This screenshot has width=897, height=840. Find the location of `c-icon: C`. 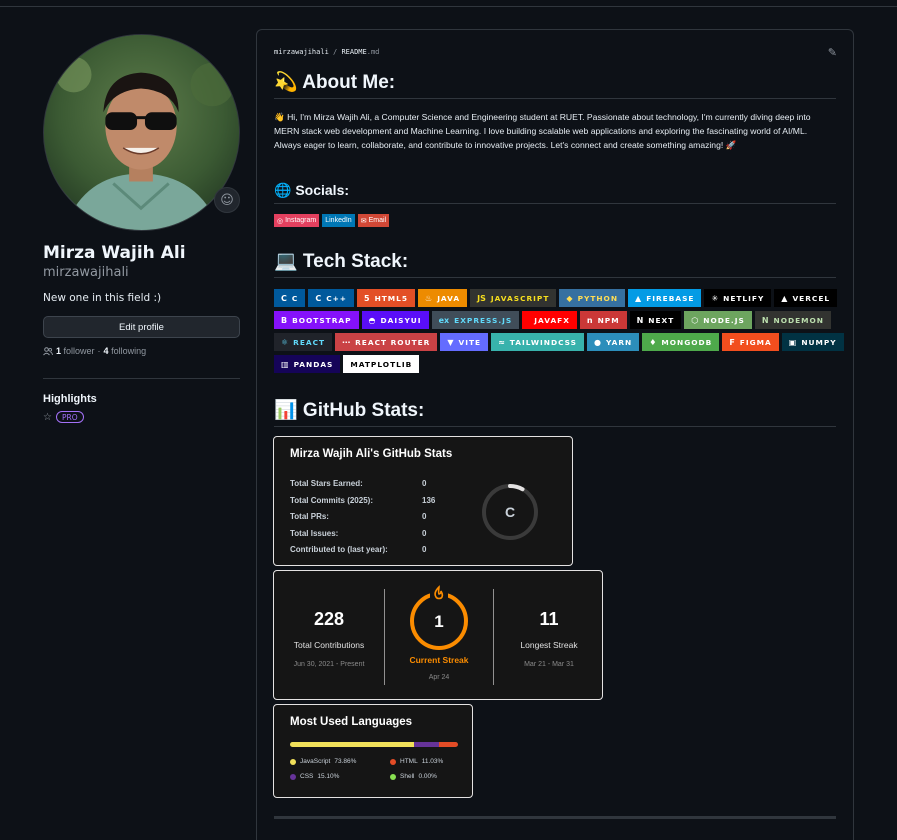

c-icon: C is located at coordinates (284, 298).